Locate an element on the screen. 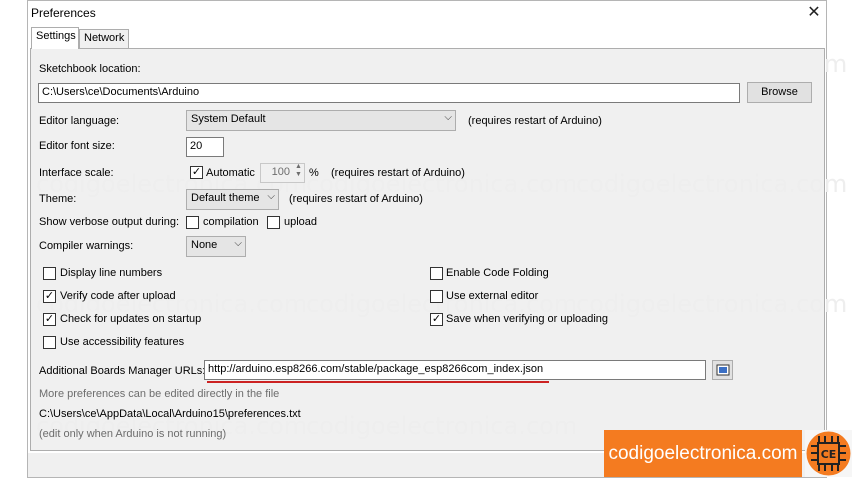 The image size is (854, 480). check-updates-checkbox: ✓ is located at coordinates (49, 319).